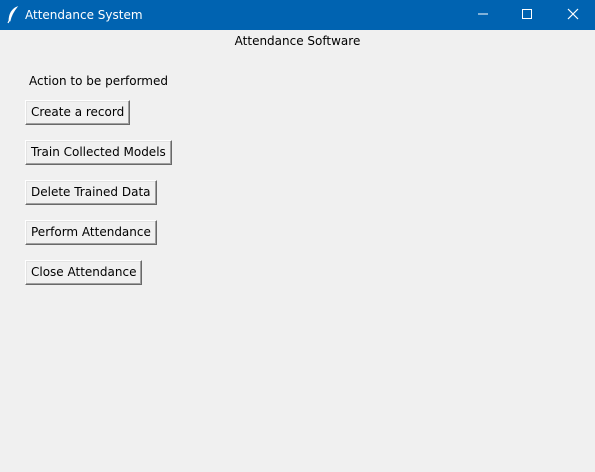  I want to click on close-button, so click(572, 15).